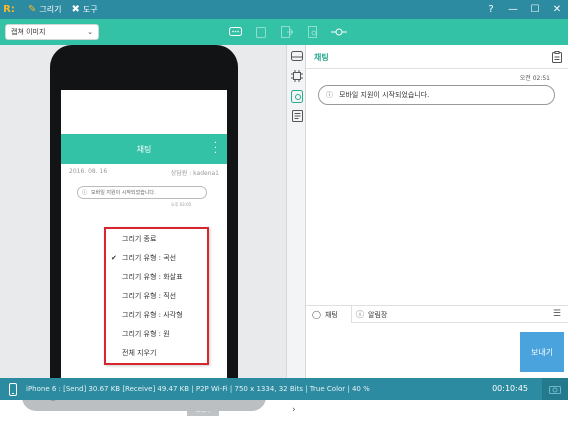 Image resolution: width=568 pixels, height=423 pixels. What do you see at coordinates (436, 95) in the screenshot?
I see `message-bubble: ⓘ 모바일 지원이 시작되었습니다.` at bounding box center [436, 95].